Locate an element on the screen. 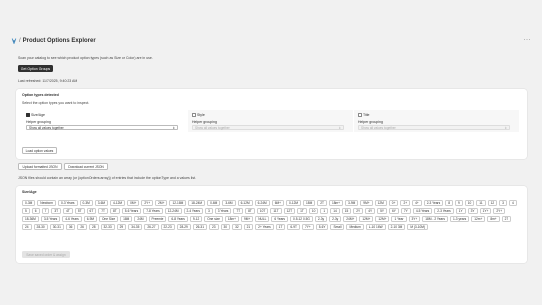 The image size is (542, 305). option-value-chip: 18-36M is located at coordinates (30, 219).